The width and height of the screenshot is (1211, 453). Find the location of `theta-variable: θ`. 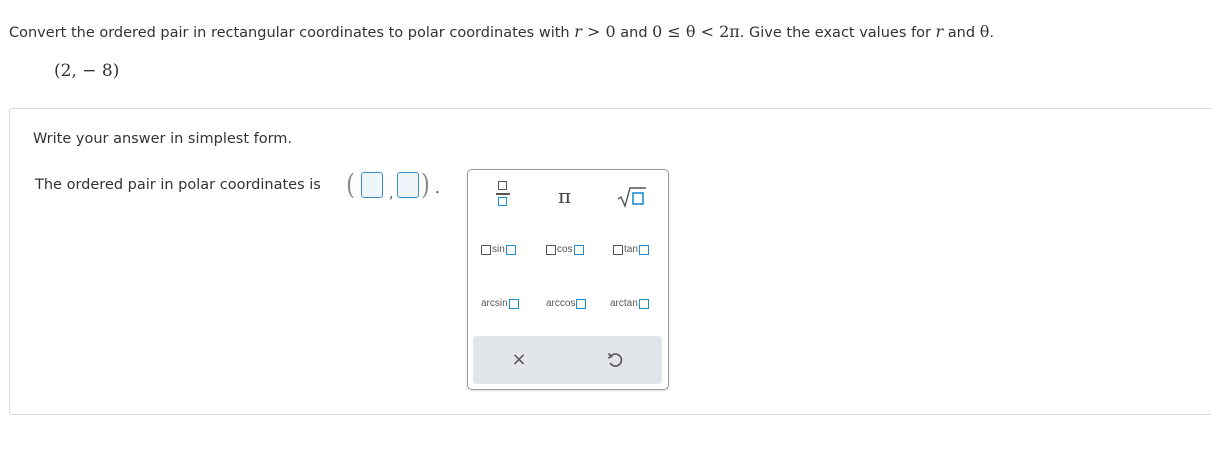

theta-variable: θ is located at coordinates (984, 31).